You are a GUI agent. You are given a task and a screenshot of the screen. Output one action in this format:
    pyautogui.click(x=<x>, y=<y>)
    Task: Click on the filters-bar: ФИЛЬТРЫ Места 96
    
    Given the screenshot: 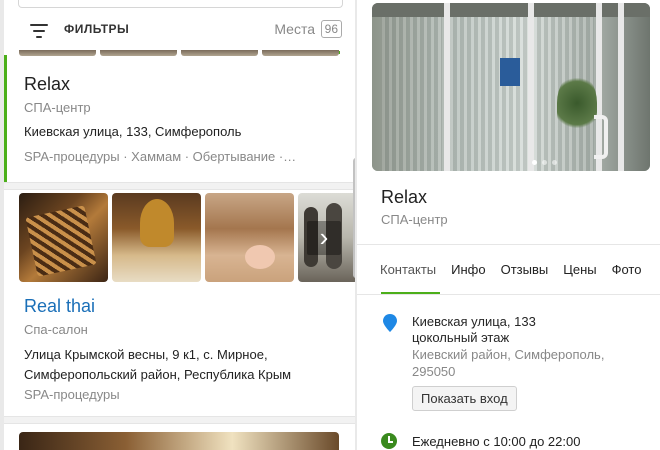 What is the action you would take?
    pyautogui.click(x=179, y=34)
    